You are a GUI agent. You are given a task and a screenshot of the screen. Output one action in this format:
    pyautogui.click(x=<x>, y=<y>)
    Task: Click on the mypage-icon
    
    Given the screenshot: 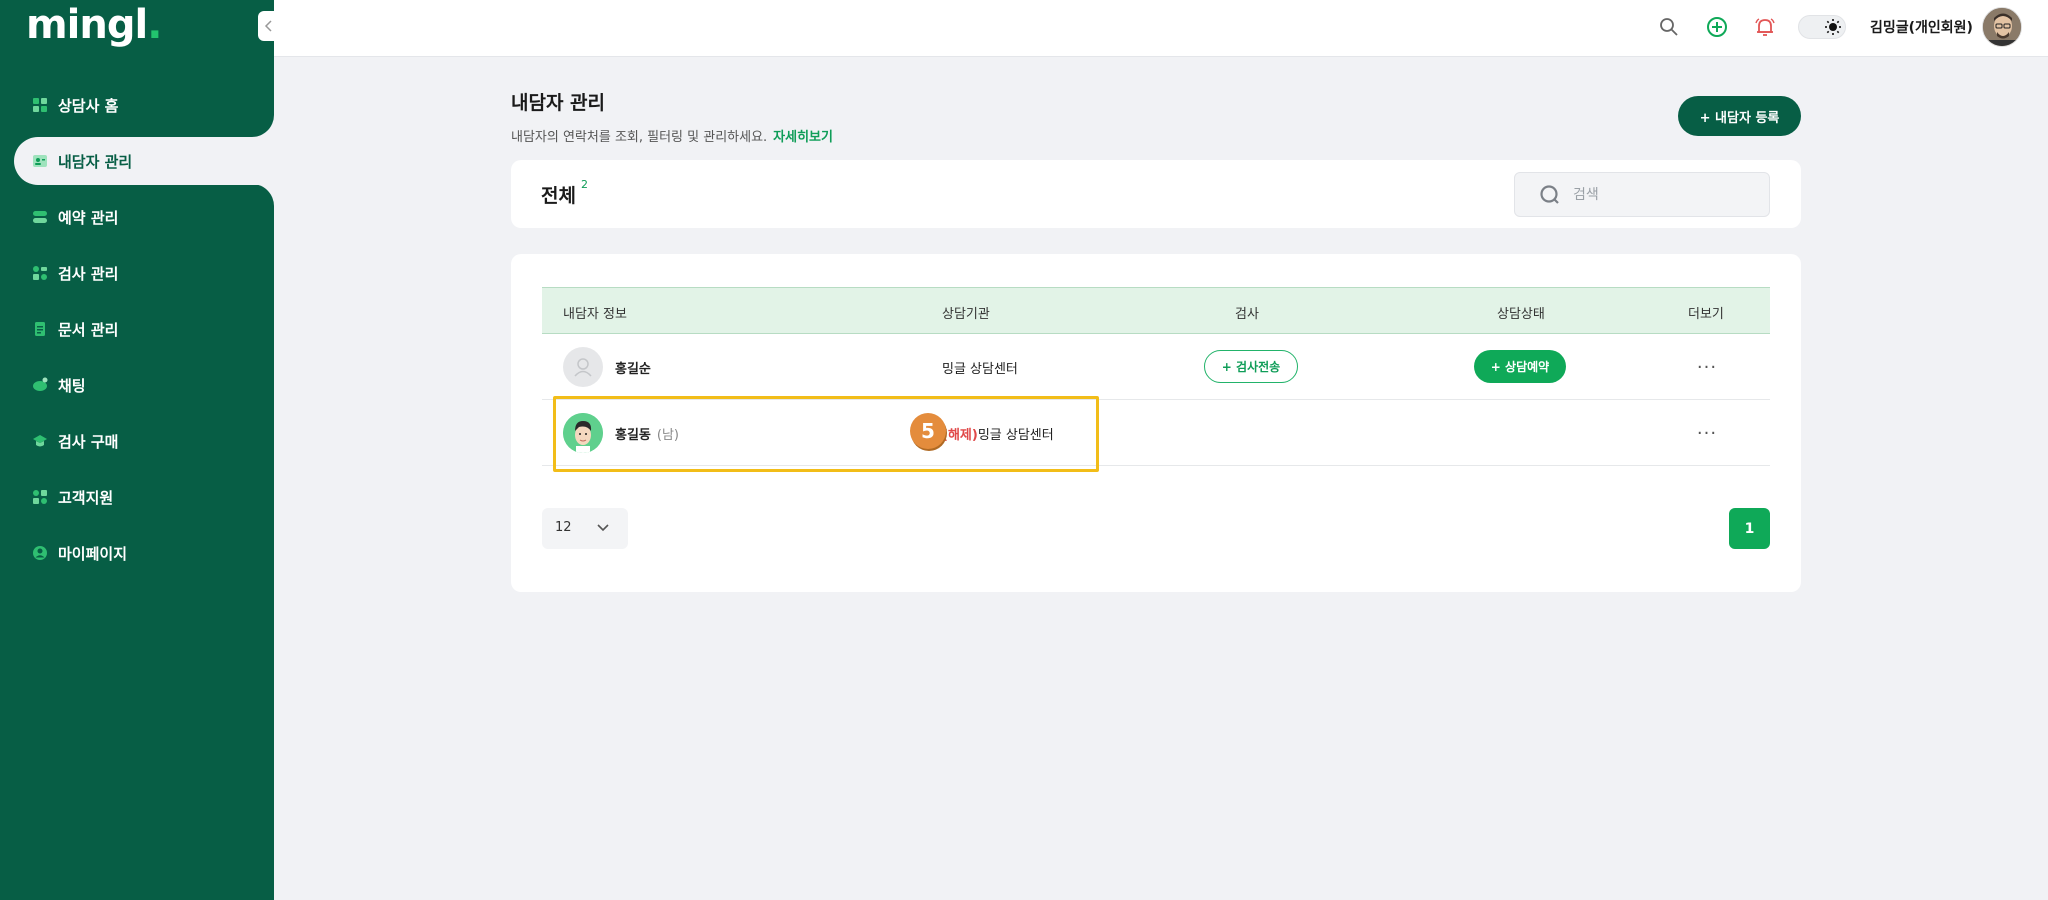 What is the action you would take?
    pyautogui.click(x=40, y=553)
    